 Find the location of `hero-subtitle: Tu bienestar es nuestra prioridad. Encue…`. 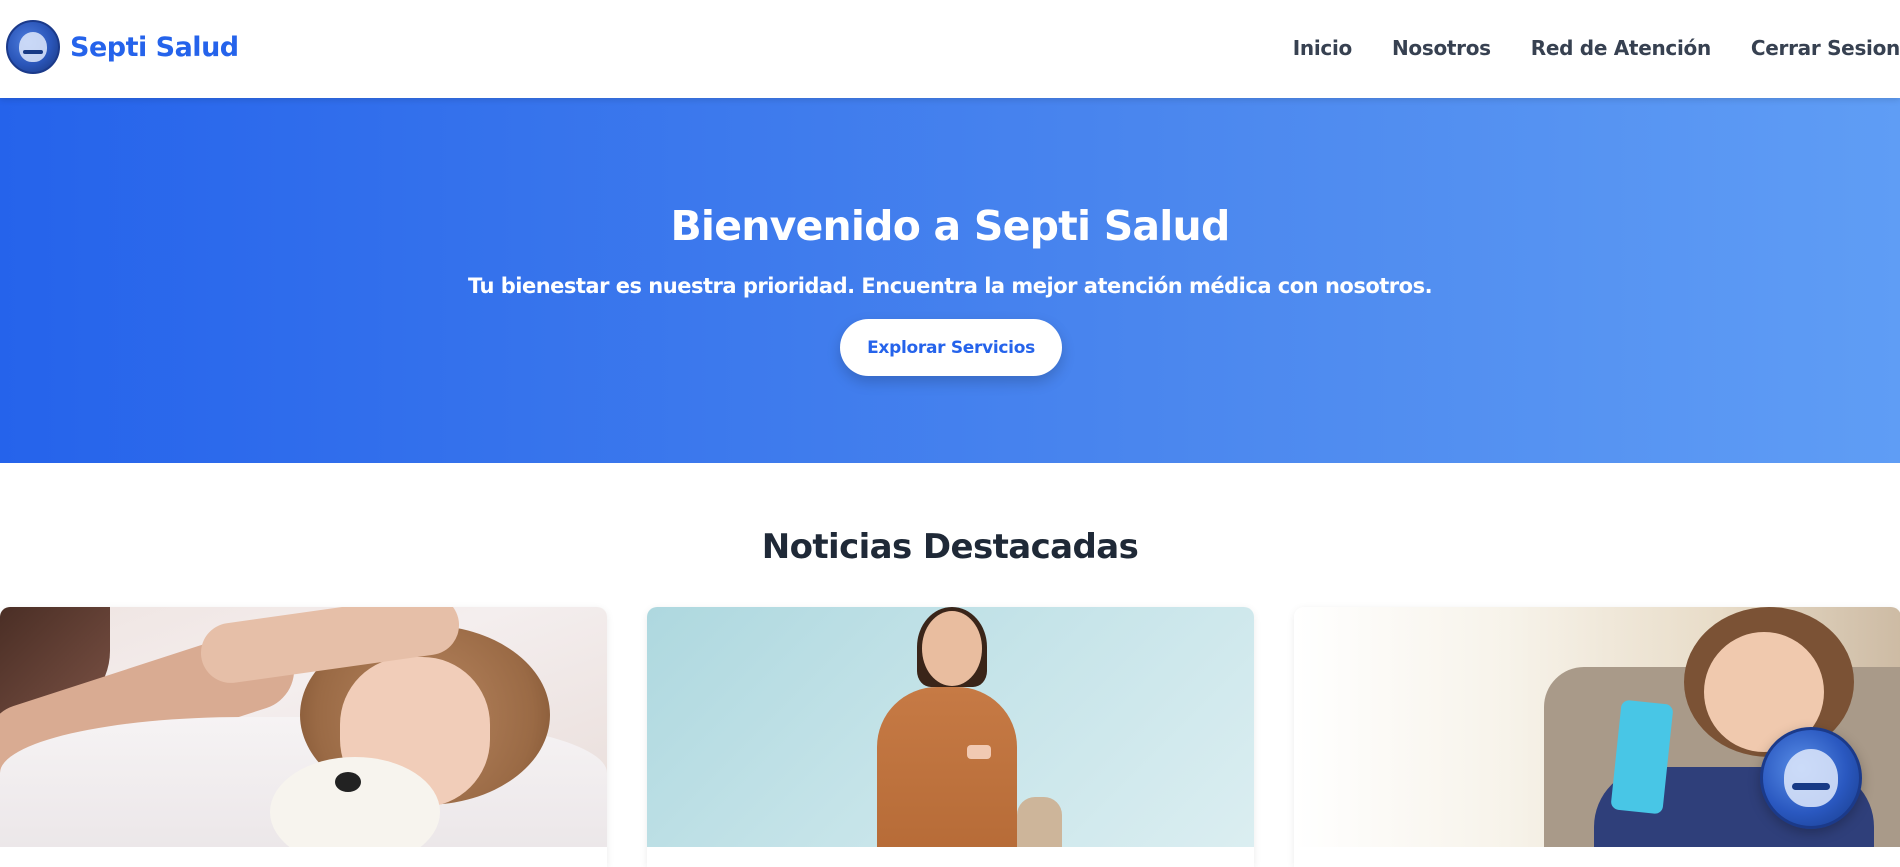

hero-subtitle: Tu bienestar es nuestra prioridad. Encue… is located at coordinates (950, 286).